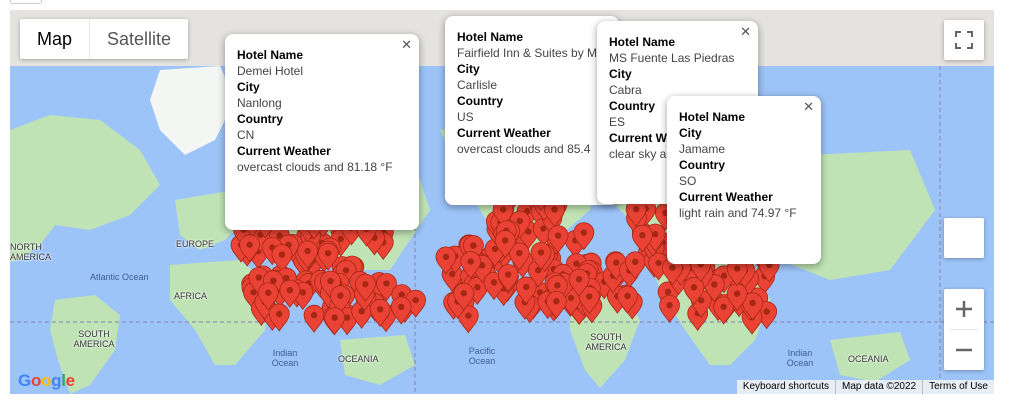  Describe the element at coordinates (138, 39) in the screenshot. I see `map-type-satellite-button: Satellite` at that location.